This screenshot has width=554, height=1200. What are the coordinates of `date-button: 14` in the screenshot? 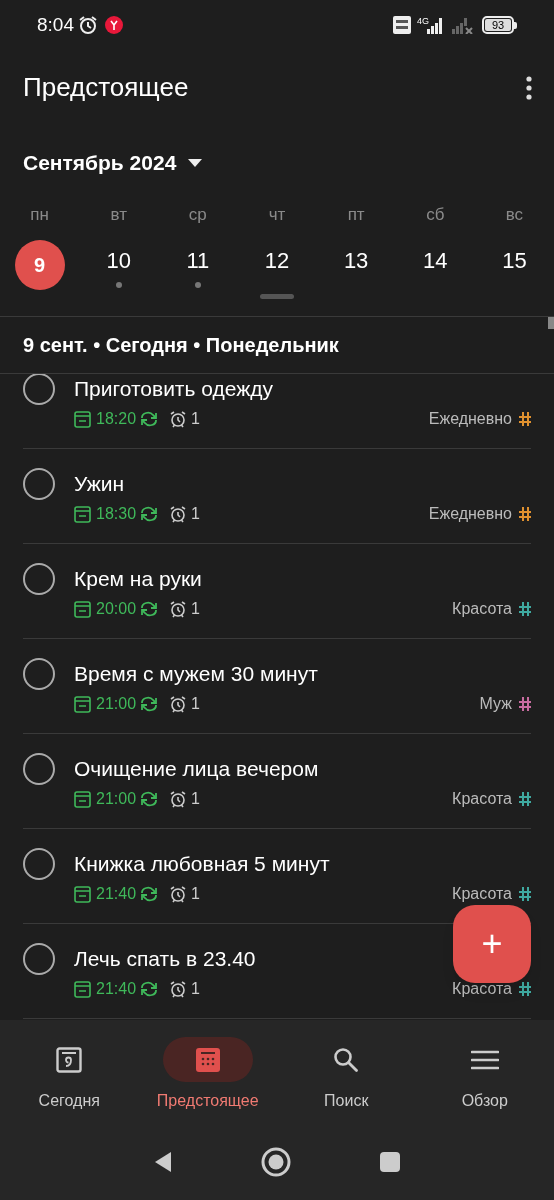 It's located at (435, 260).